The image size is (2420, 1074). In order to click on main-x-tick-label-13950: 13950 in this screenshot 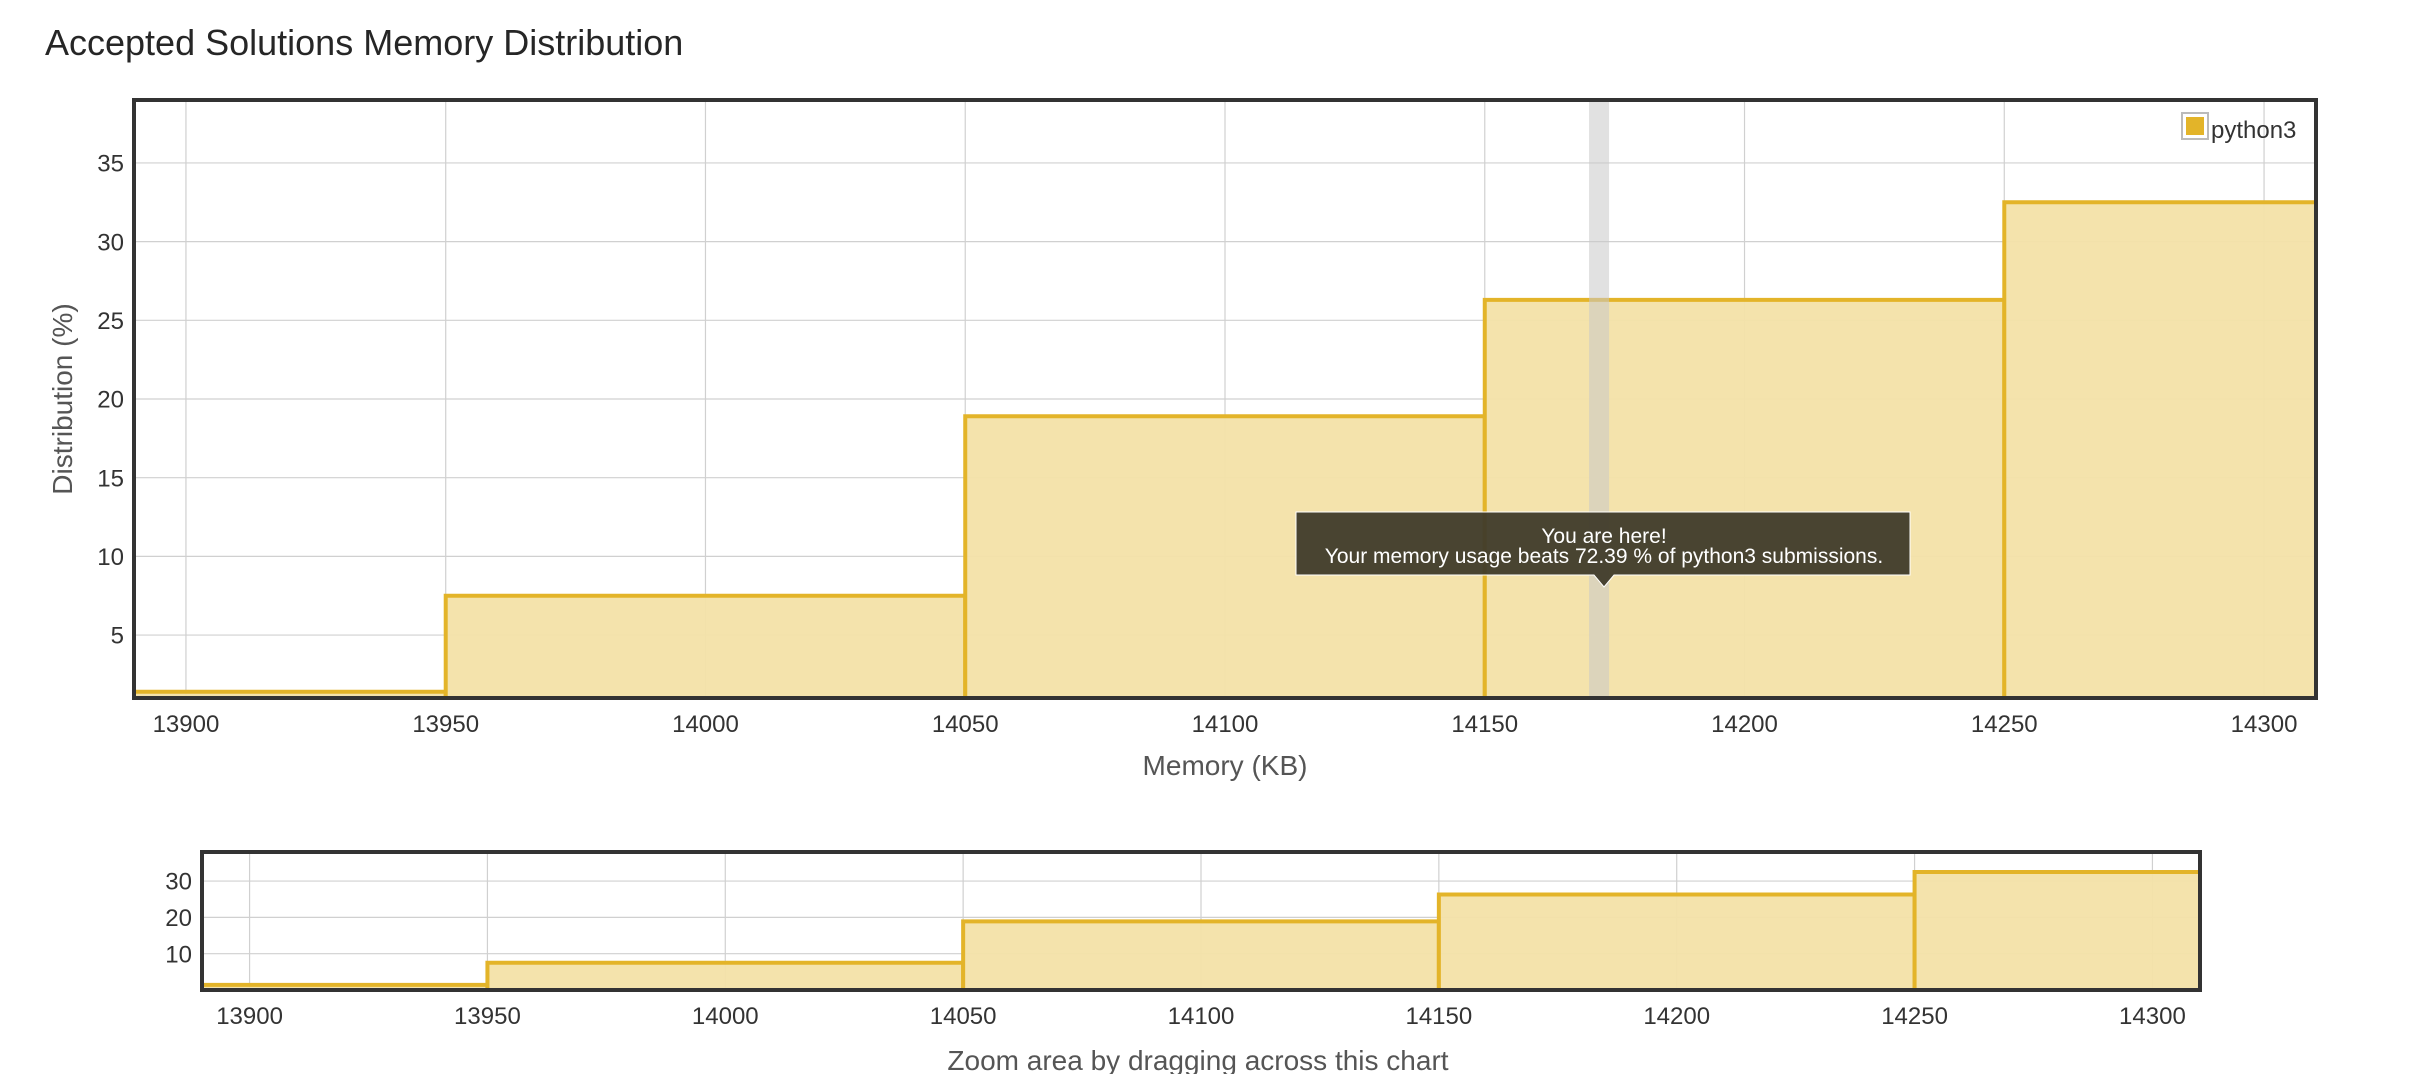, I will do `click(445, 724)`.